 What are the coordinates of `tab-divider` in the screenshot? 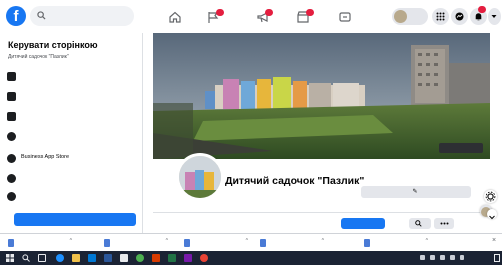 It's located at (321, 212).